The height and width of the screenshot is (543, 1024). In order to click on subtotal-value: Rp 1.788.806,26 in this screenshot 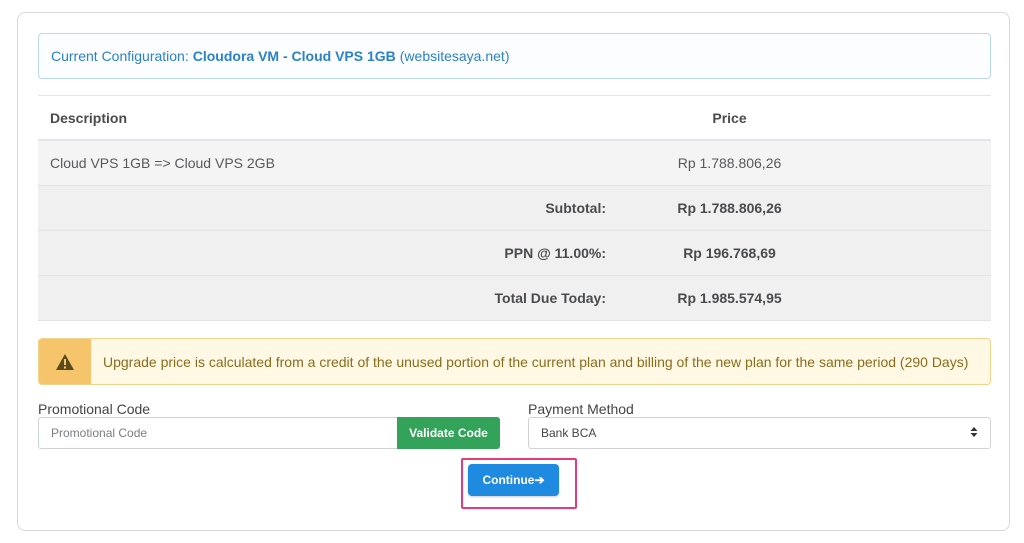, I will do `click(729, 208)`.